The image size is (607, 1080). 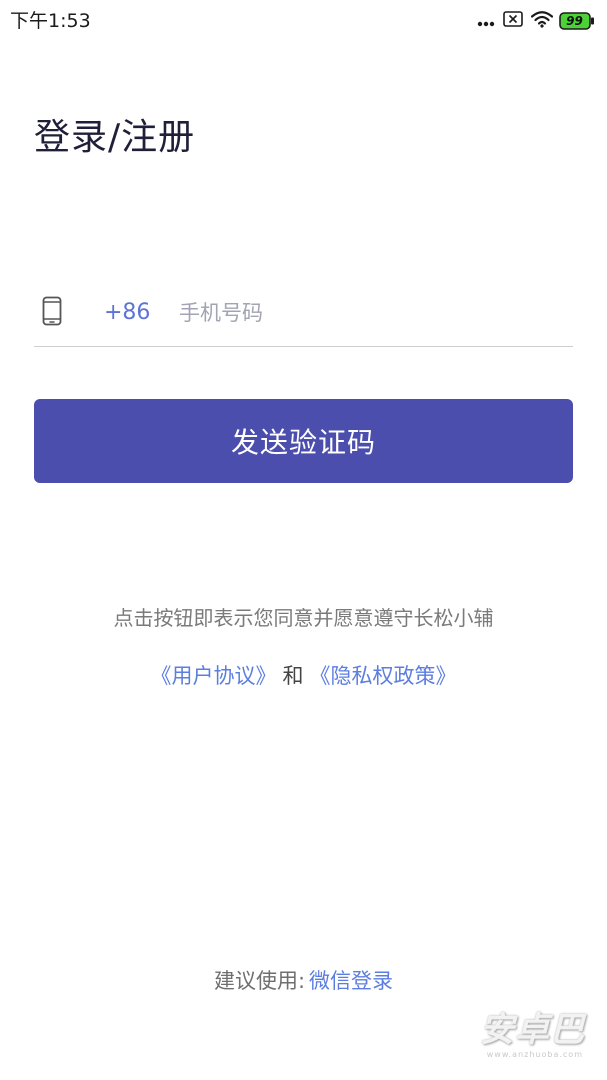 I want to click on footer-suggestion: 建议使用: 微信登录, so click(x=303, y=981).